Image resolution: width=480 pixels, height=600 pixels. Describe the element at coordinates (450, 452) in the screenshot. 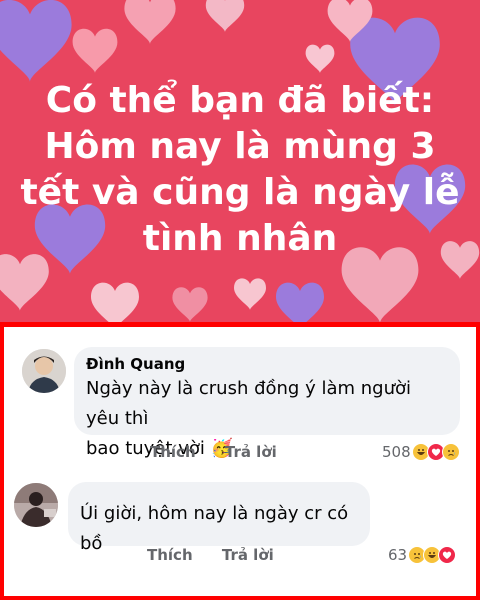

I see `sad-reaction-icon` at that location.